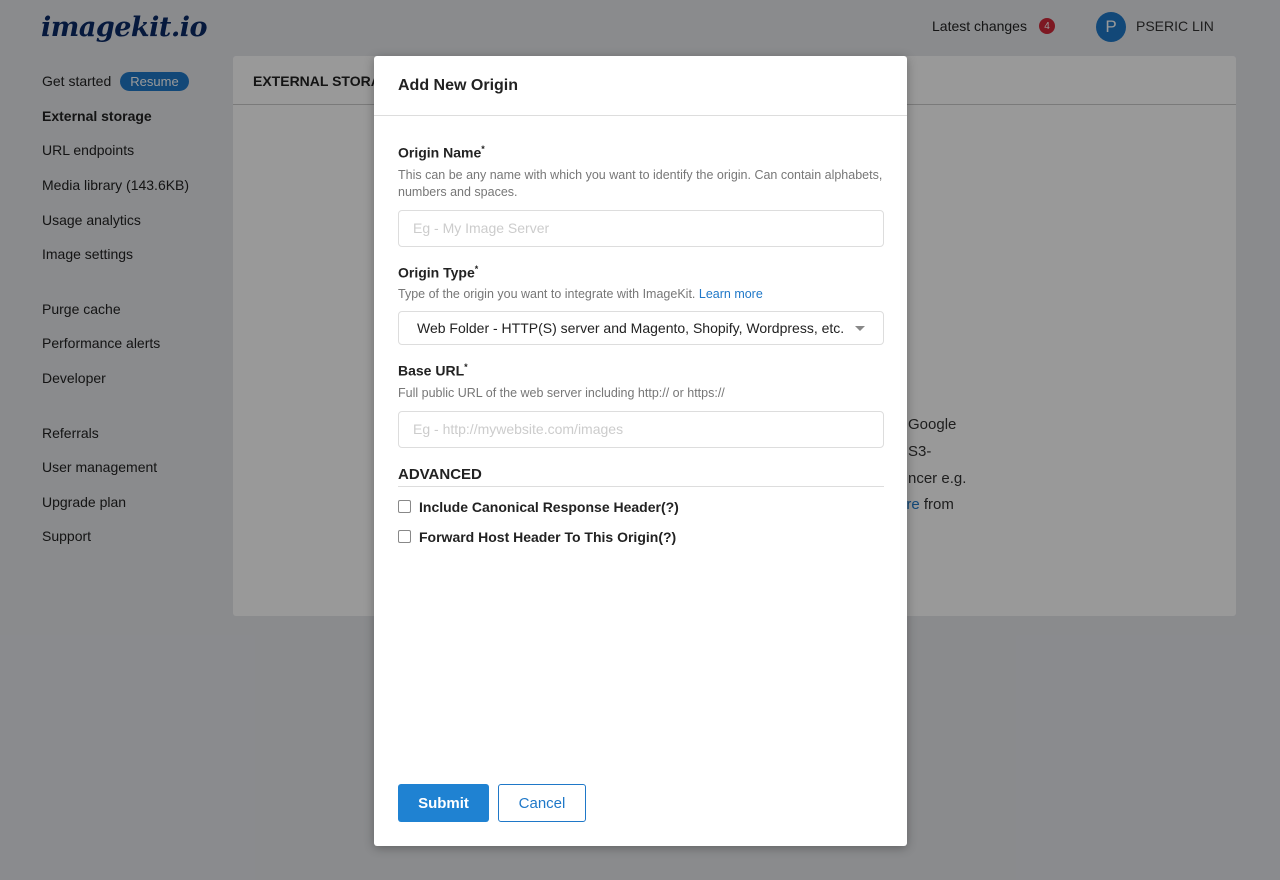 Image resolution: width=1280 pixels, height=880 pixels. I want to click on cancel-button: Cancel, so click(542, 803).